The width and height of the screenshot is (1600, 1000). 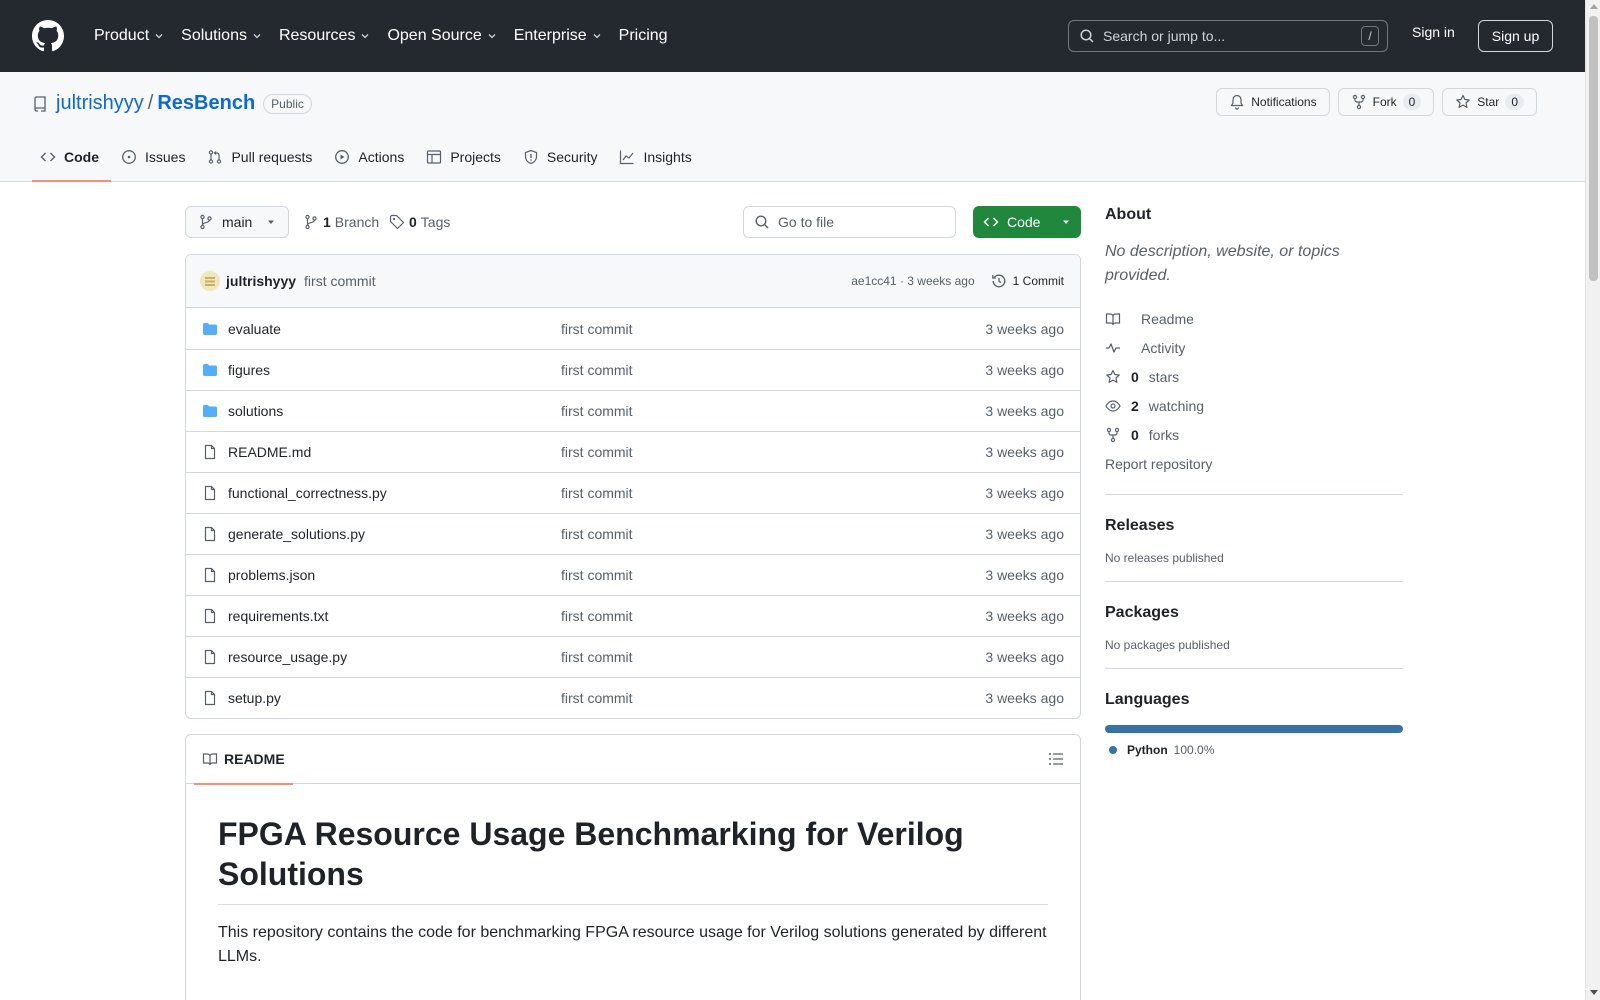 What do you see at coordinates (261, 281) in the screenshot?
I see `commit-author: jultrishyyy` at bounding box center [261, 281].